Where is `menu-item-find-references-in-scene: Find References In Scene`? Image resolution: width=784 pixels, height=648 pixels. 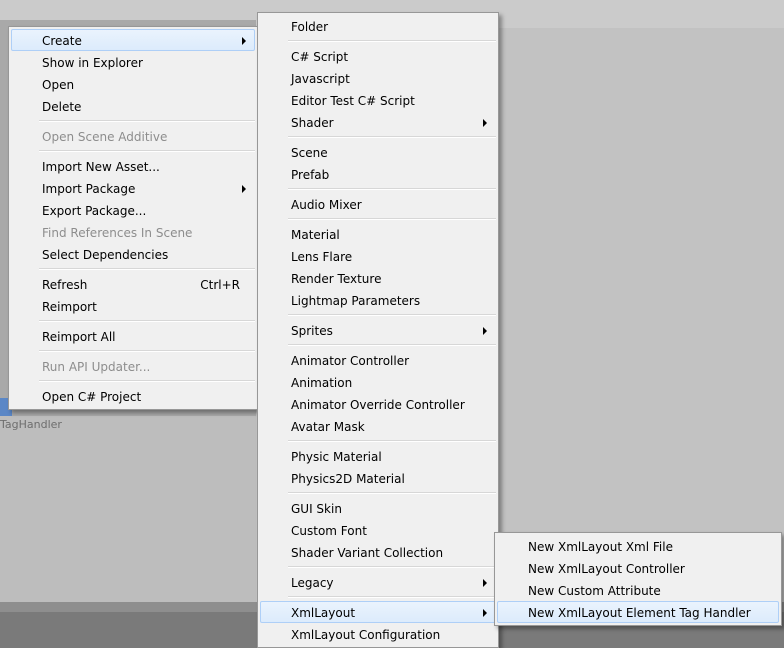 menu-item-find-references-in-scene: Find References In Scene is located at coordinates (133, 232).